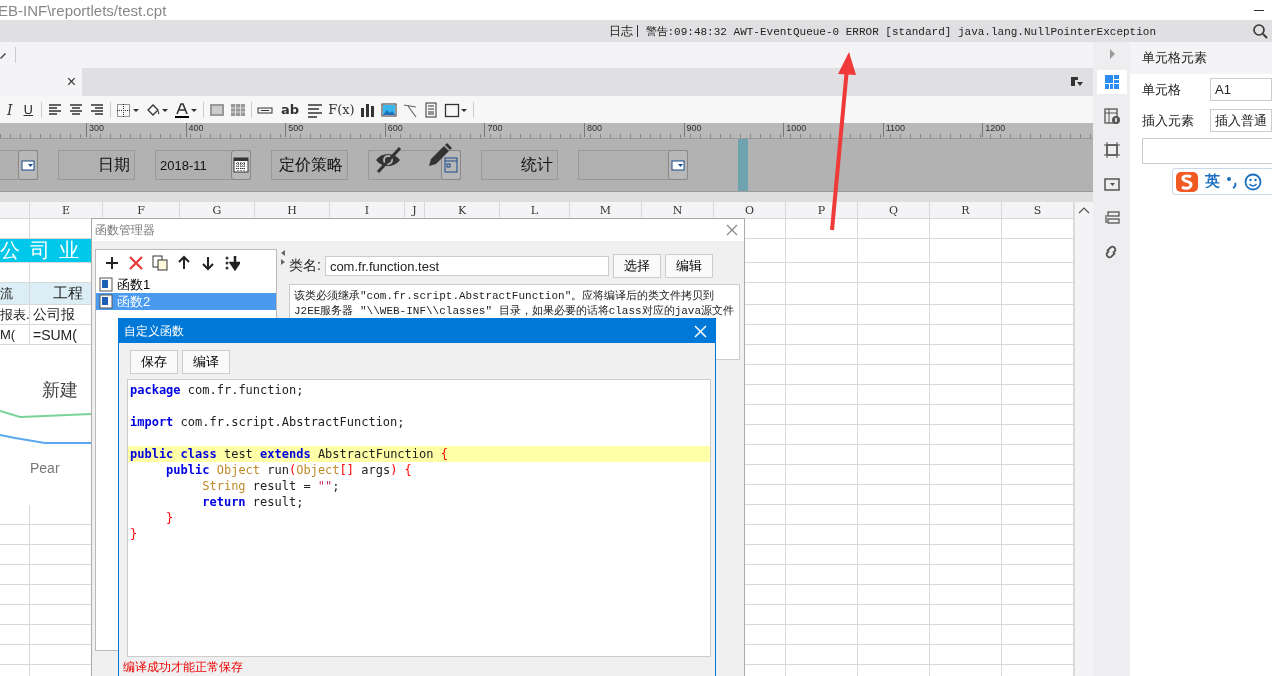 This screenshot has height=676, width=1272. What do you see at coordinates (466, 266) in the screenshot?
I see `class-name-field: com.fr.function.test` at bounding box center [466, 266].